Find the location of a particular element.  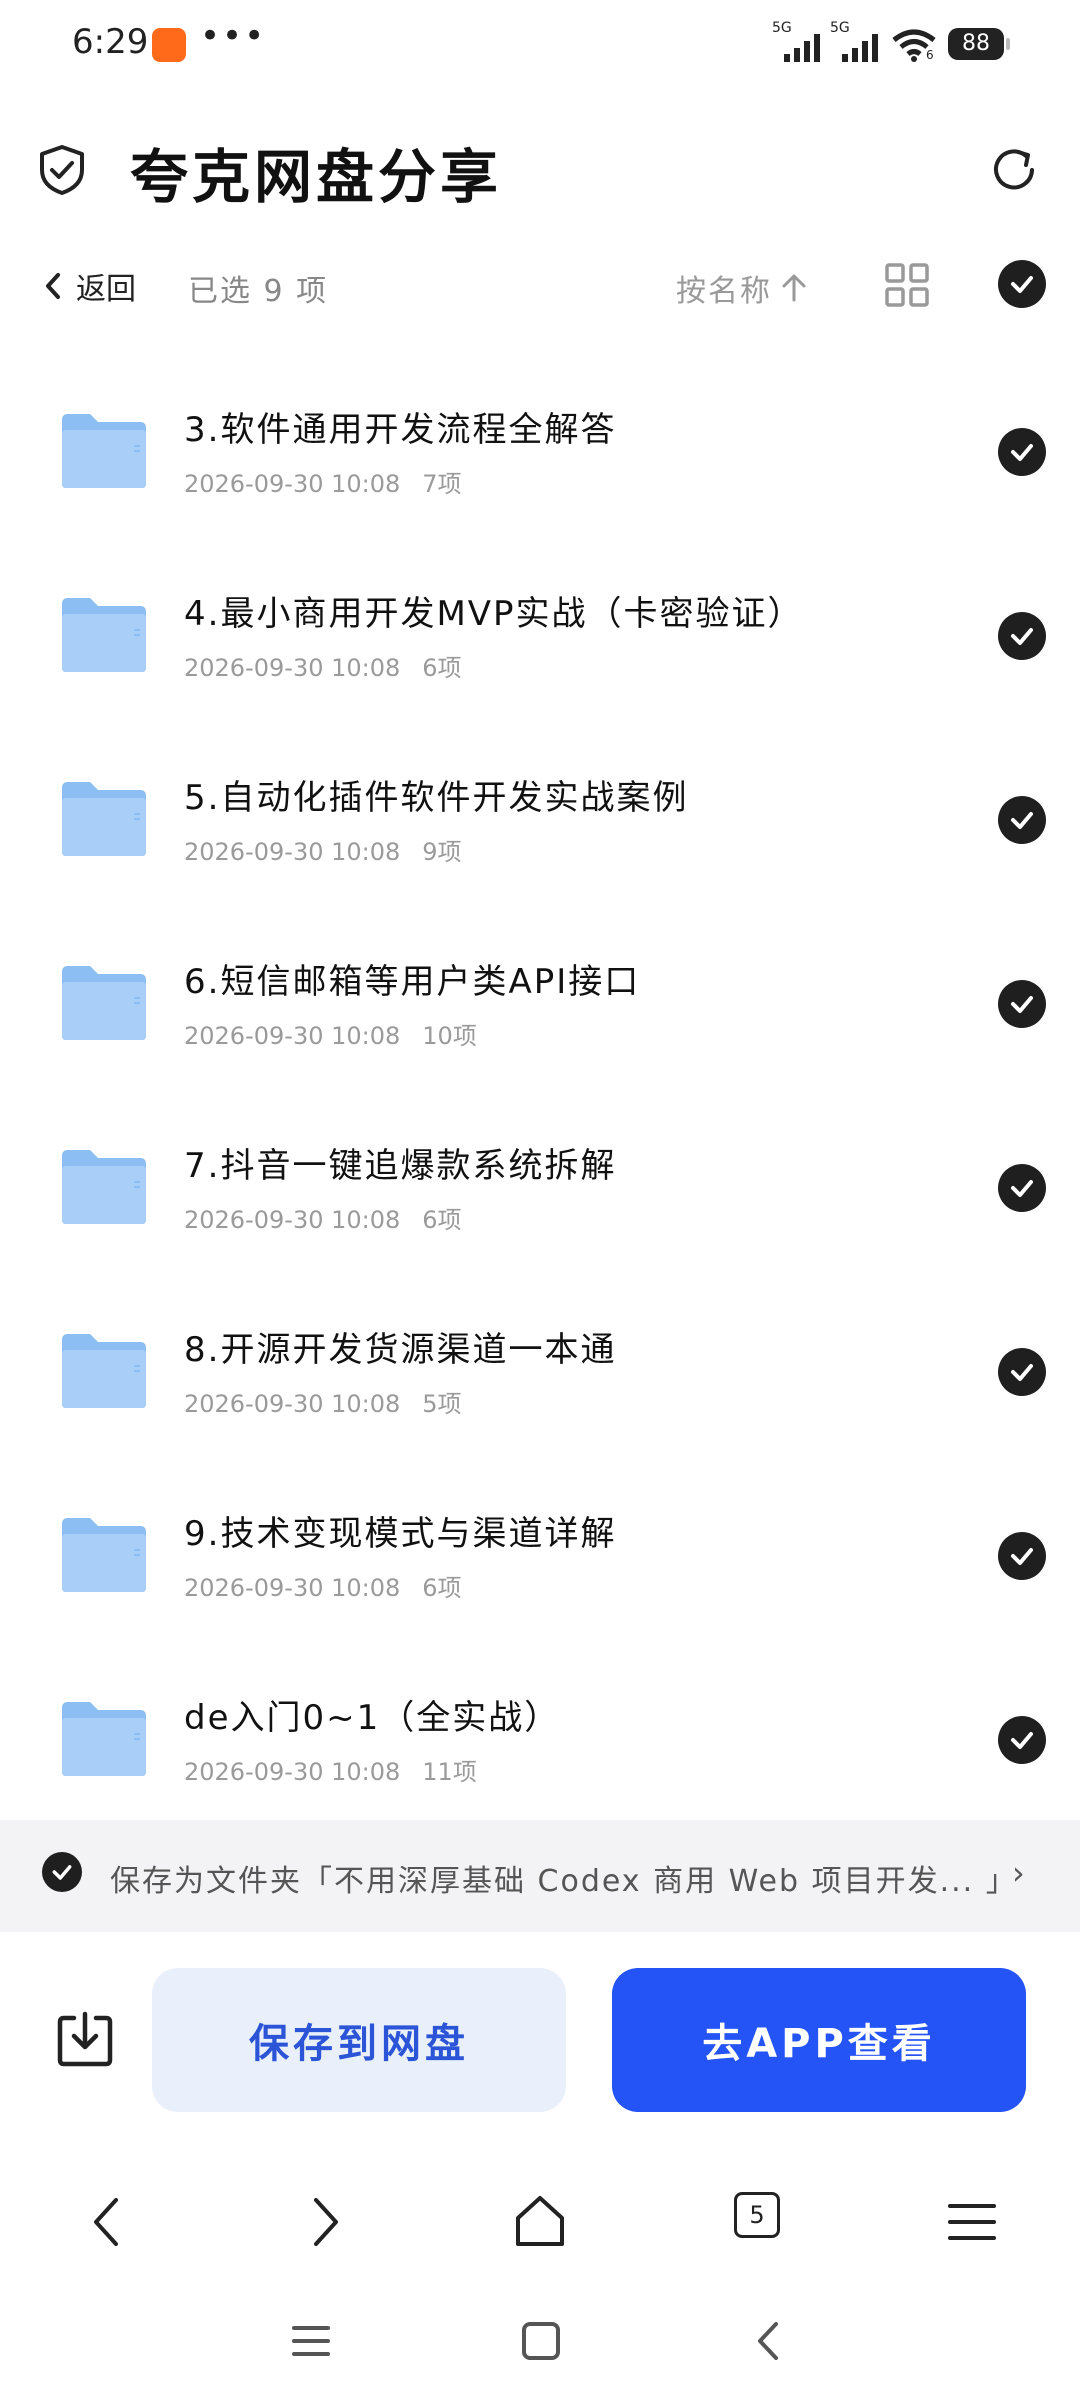

header: 夸克网盘分享 is located at coordinates (540, 165).